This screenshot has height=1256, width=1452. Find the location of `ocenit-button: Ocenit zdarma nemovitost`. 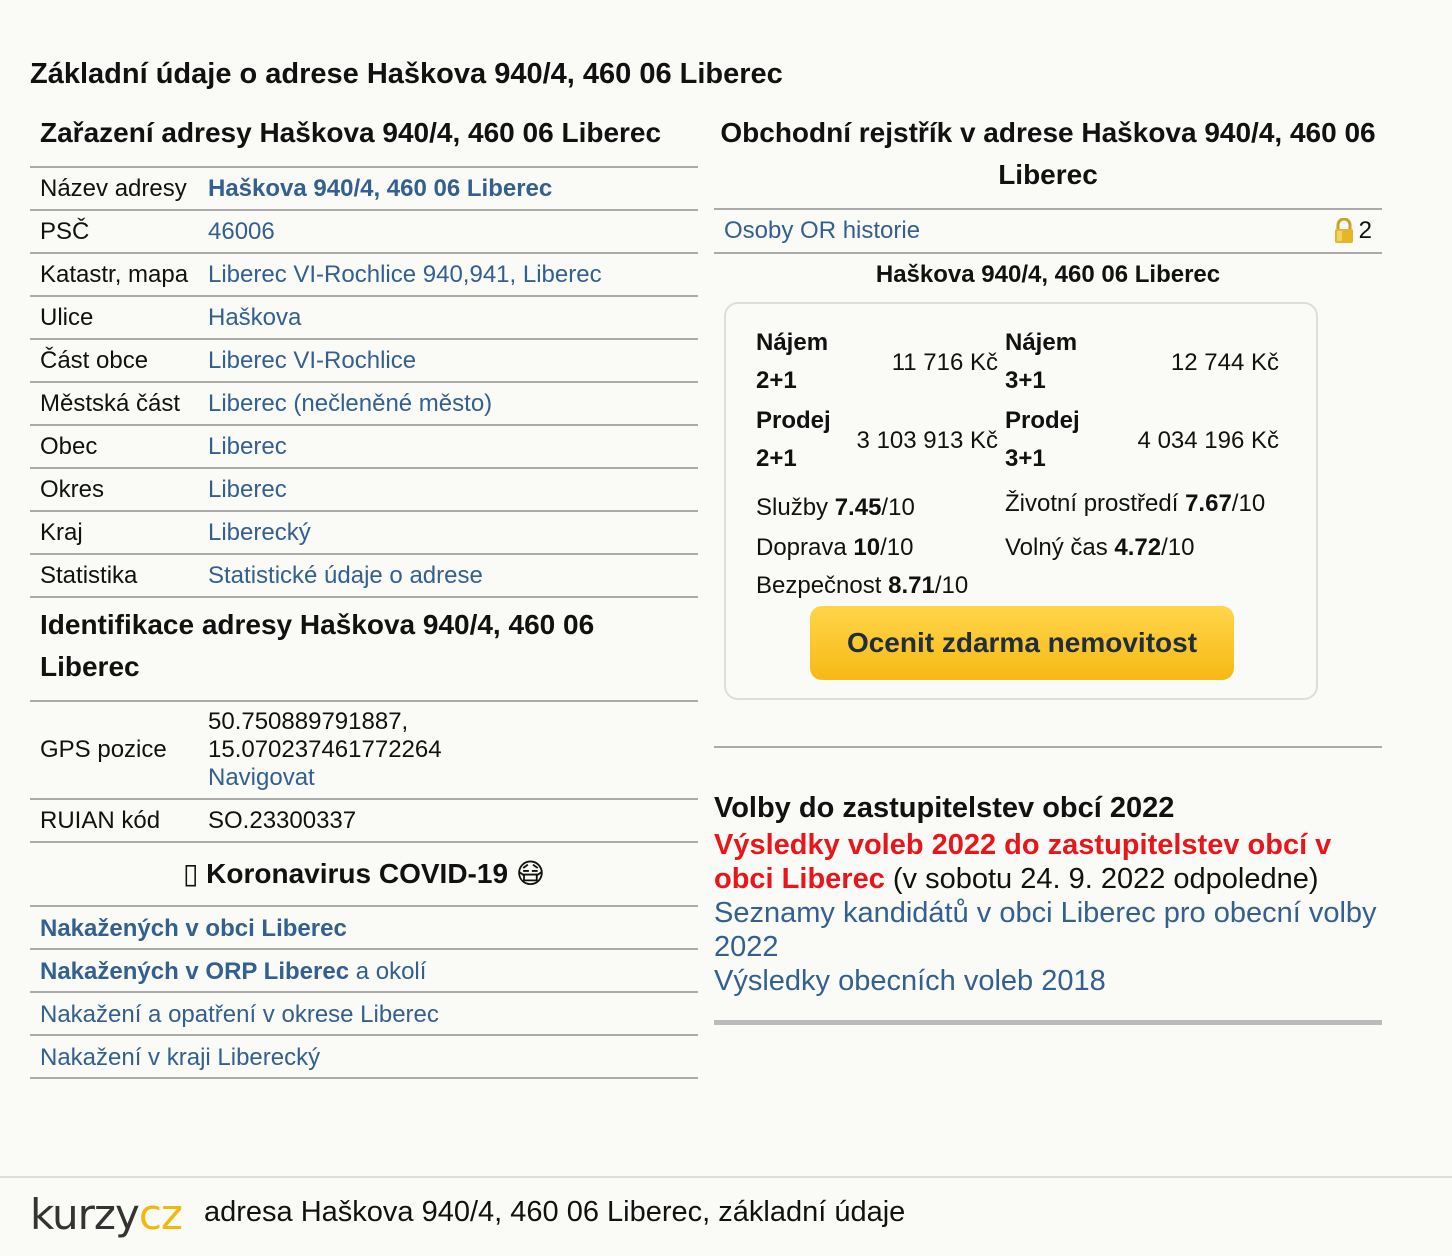

ocenit-button: Ocenit zdarma nemovitost is located at coordinates (1022, 643).